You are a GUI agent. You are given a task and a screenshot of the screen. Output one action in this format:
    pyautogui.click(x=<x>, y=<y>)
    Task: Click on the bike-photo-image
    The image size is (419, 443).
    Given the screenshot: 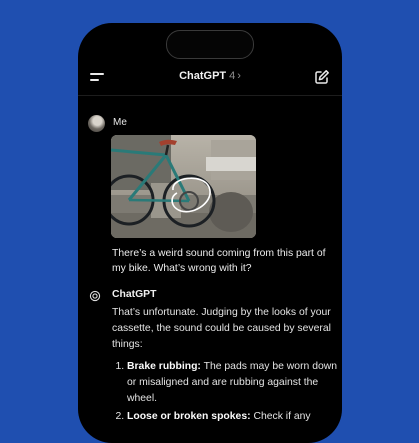 What is the action you would take?
    pyautogui.click(x=183, y=186)
    